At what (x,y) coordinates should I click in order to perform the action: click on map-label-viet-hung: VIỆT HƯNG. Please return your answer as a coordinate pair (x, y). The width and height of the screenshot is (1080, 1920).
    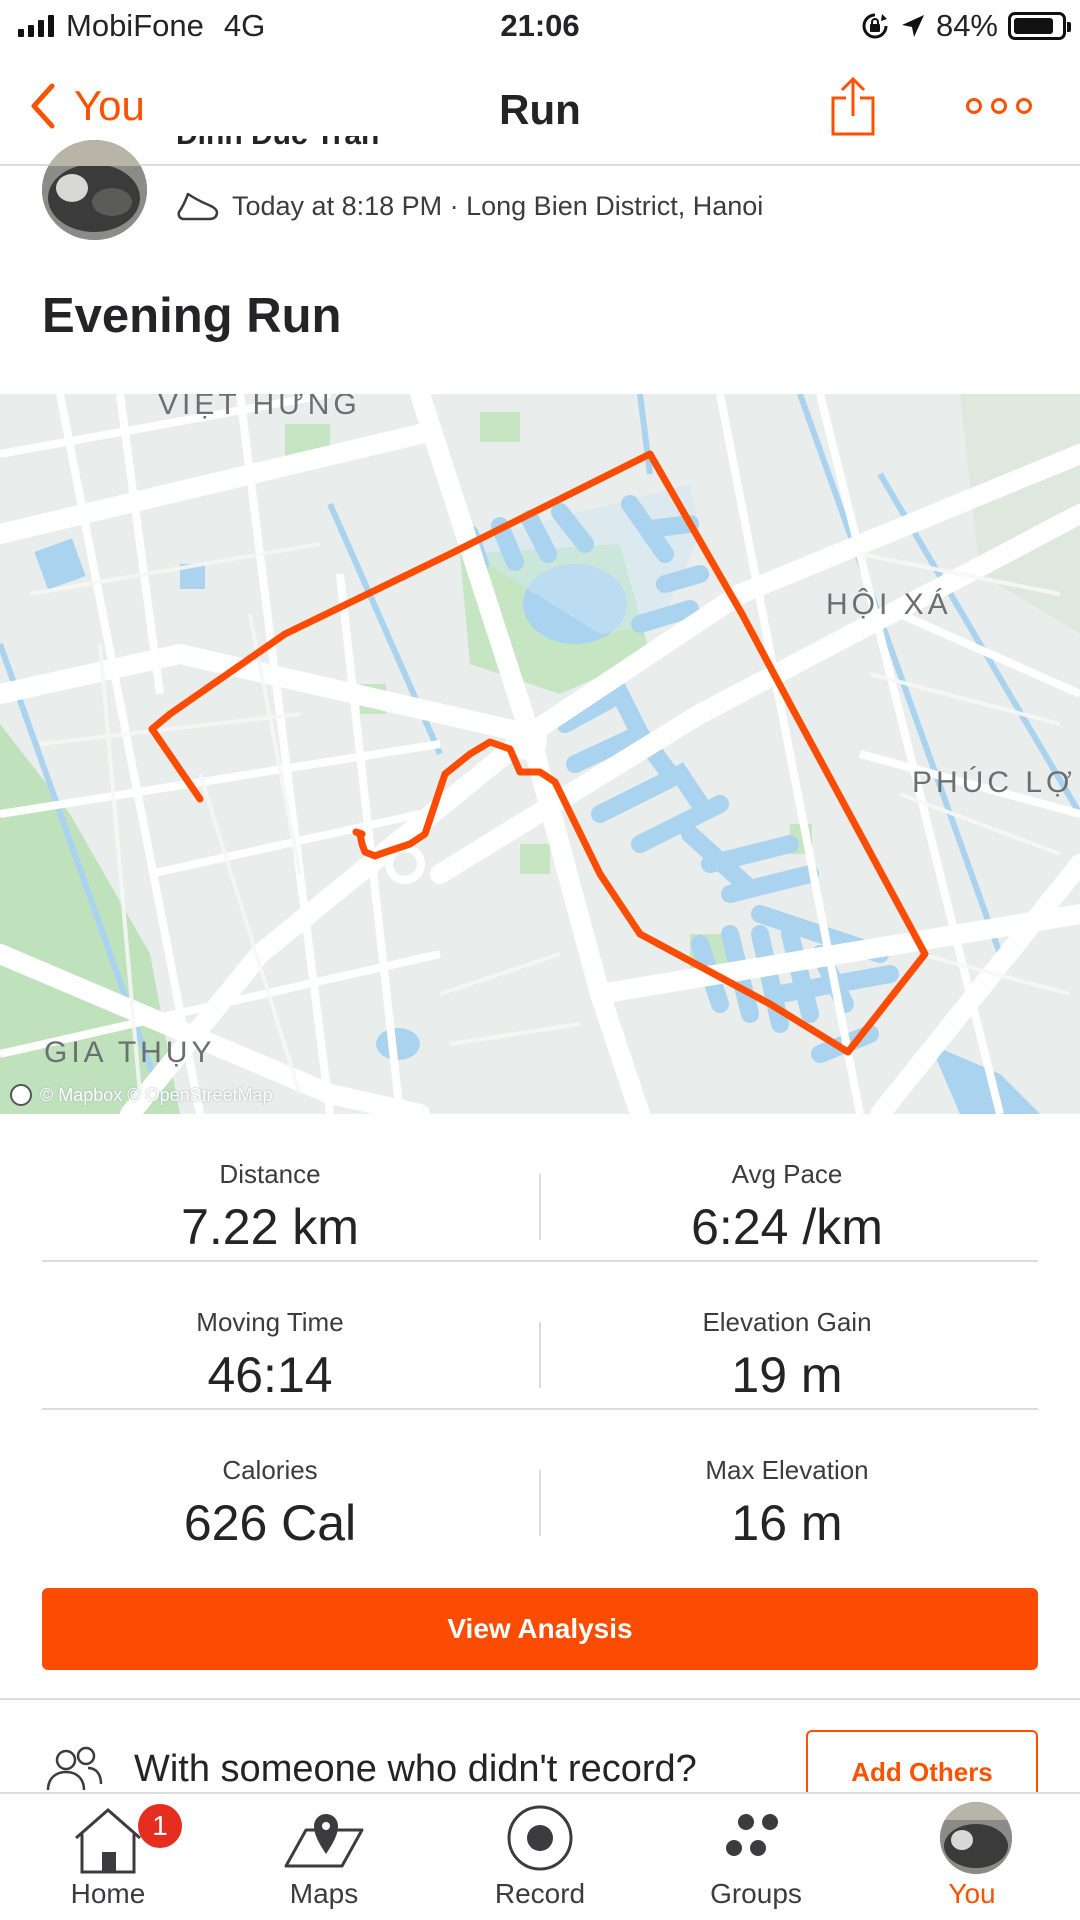
    Looking at the image, I should click on (259, 407).